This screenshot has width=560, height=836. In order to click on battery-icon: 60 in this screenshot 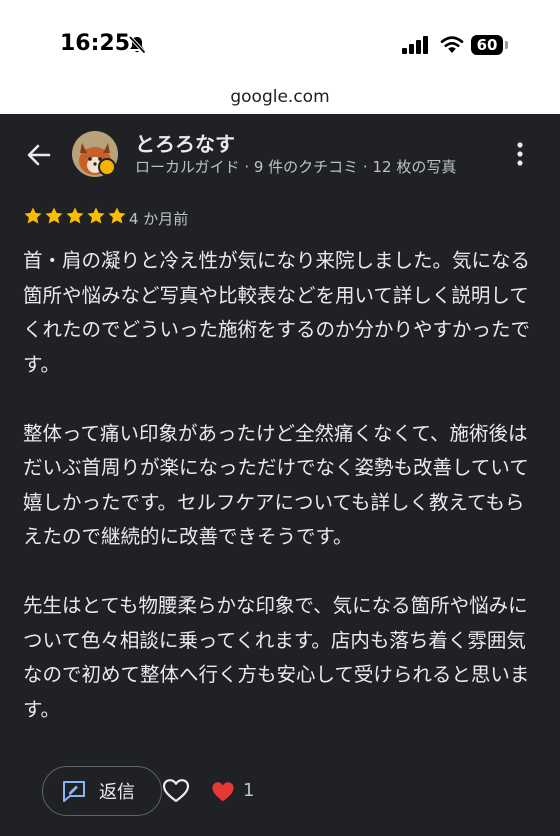, I will do `click(487, 45)`.